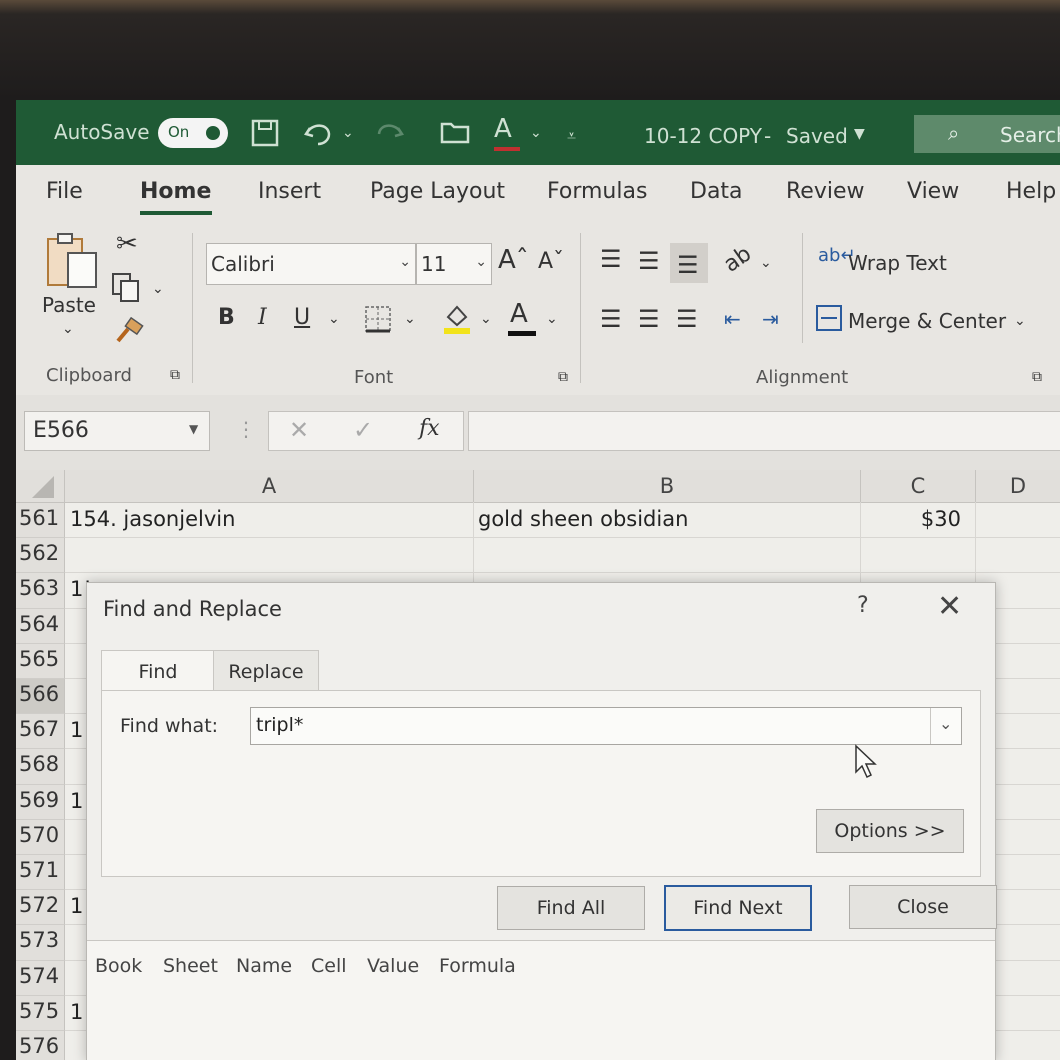 Image resolution: width=1060 pixels, height=1060 pixels. I want to click on column-header-d: D, so click(1018, 486).